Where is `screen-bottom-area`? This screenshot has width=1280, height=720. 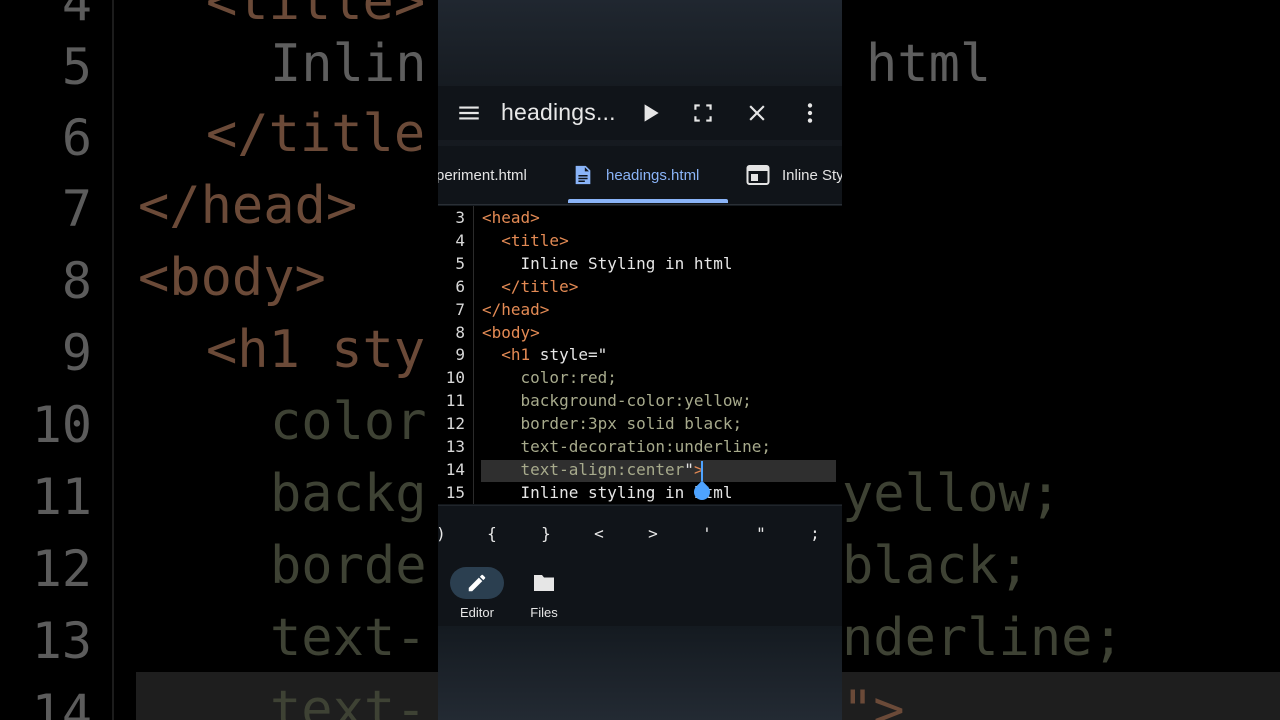
screen-bottom-area is located at coordinates (640, 673).